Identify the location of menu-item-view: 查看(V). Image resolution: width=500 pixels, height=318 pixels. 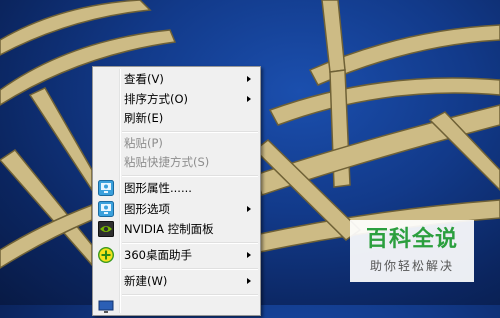
(176, 79).